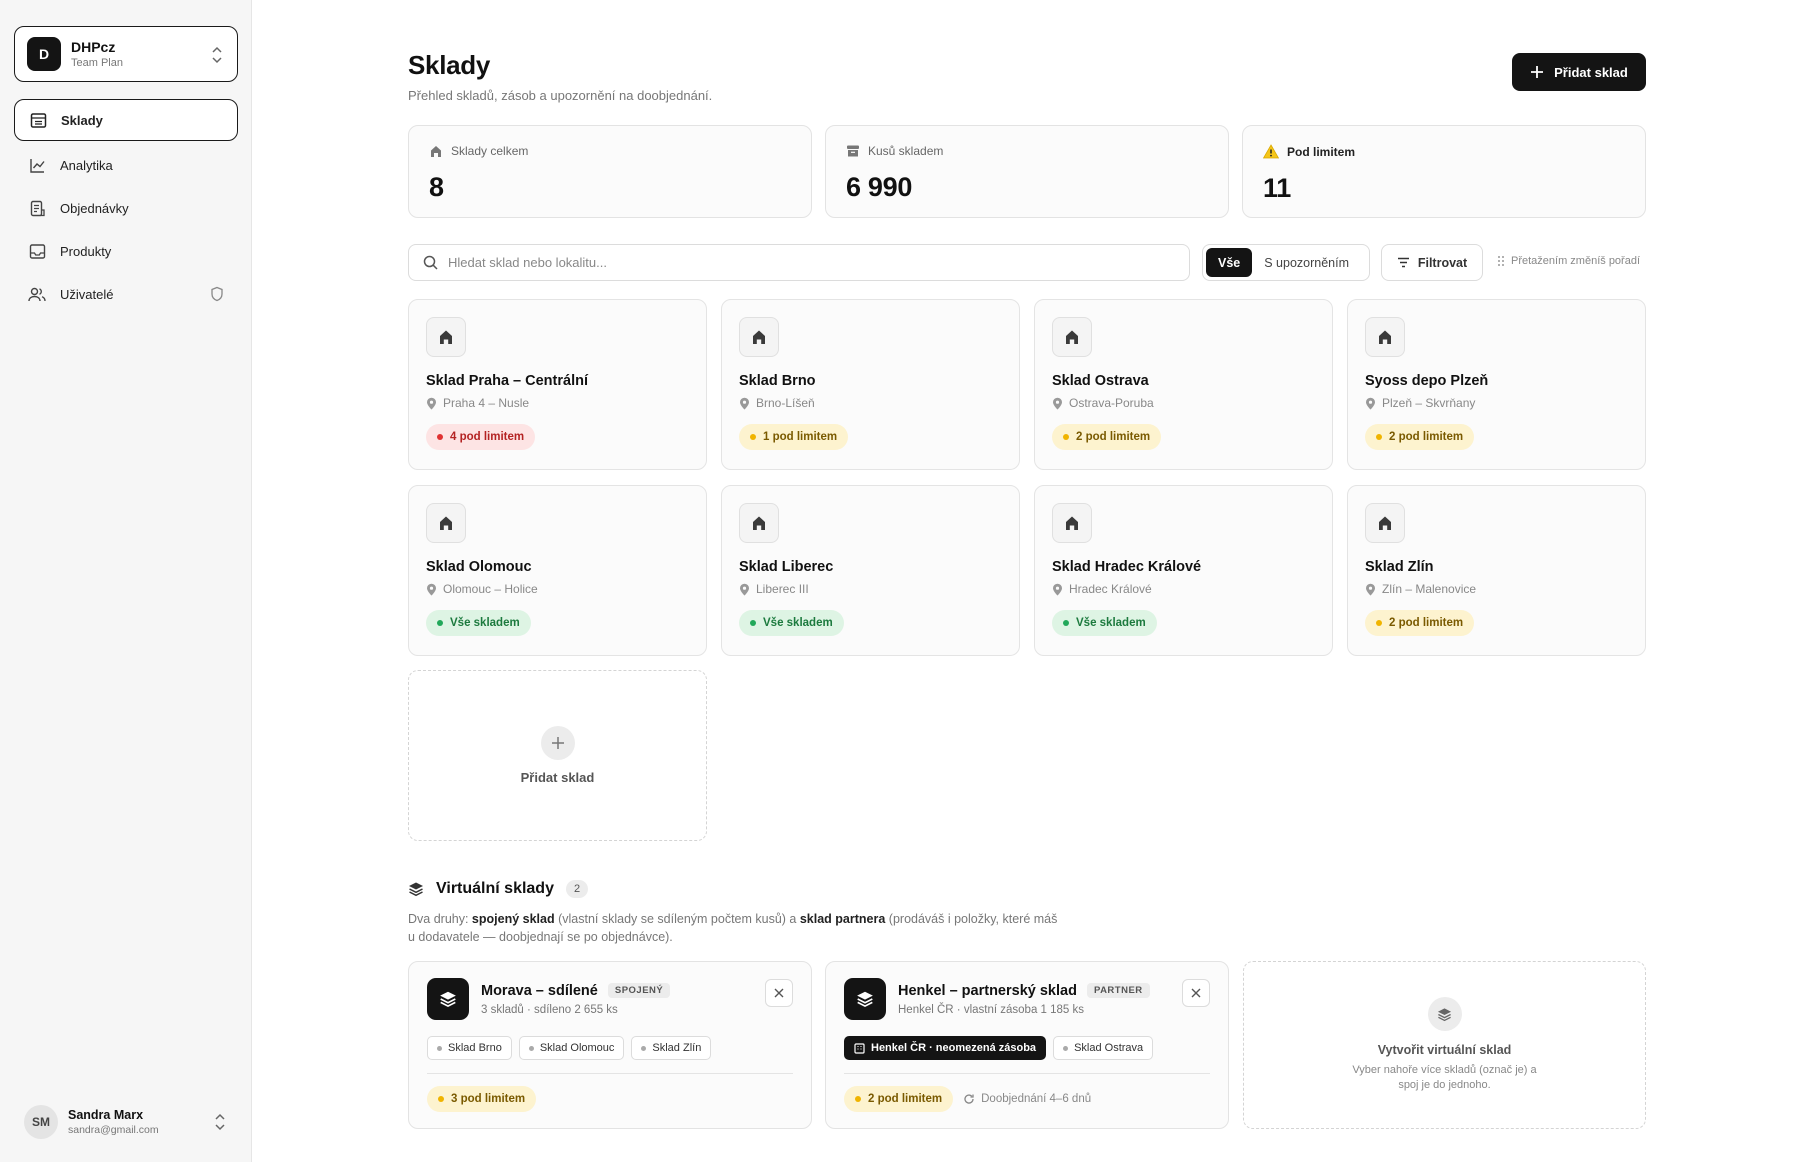  I want to click on stat-warehouses-total: Sklady celkem 8, so click(610, 171).